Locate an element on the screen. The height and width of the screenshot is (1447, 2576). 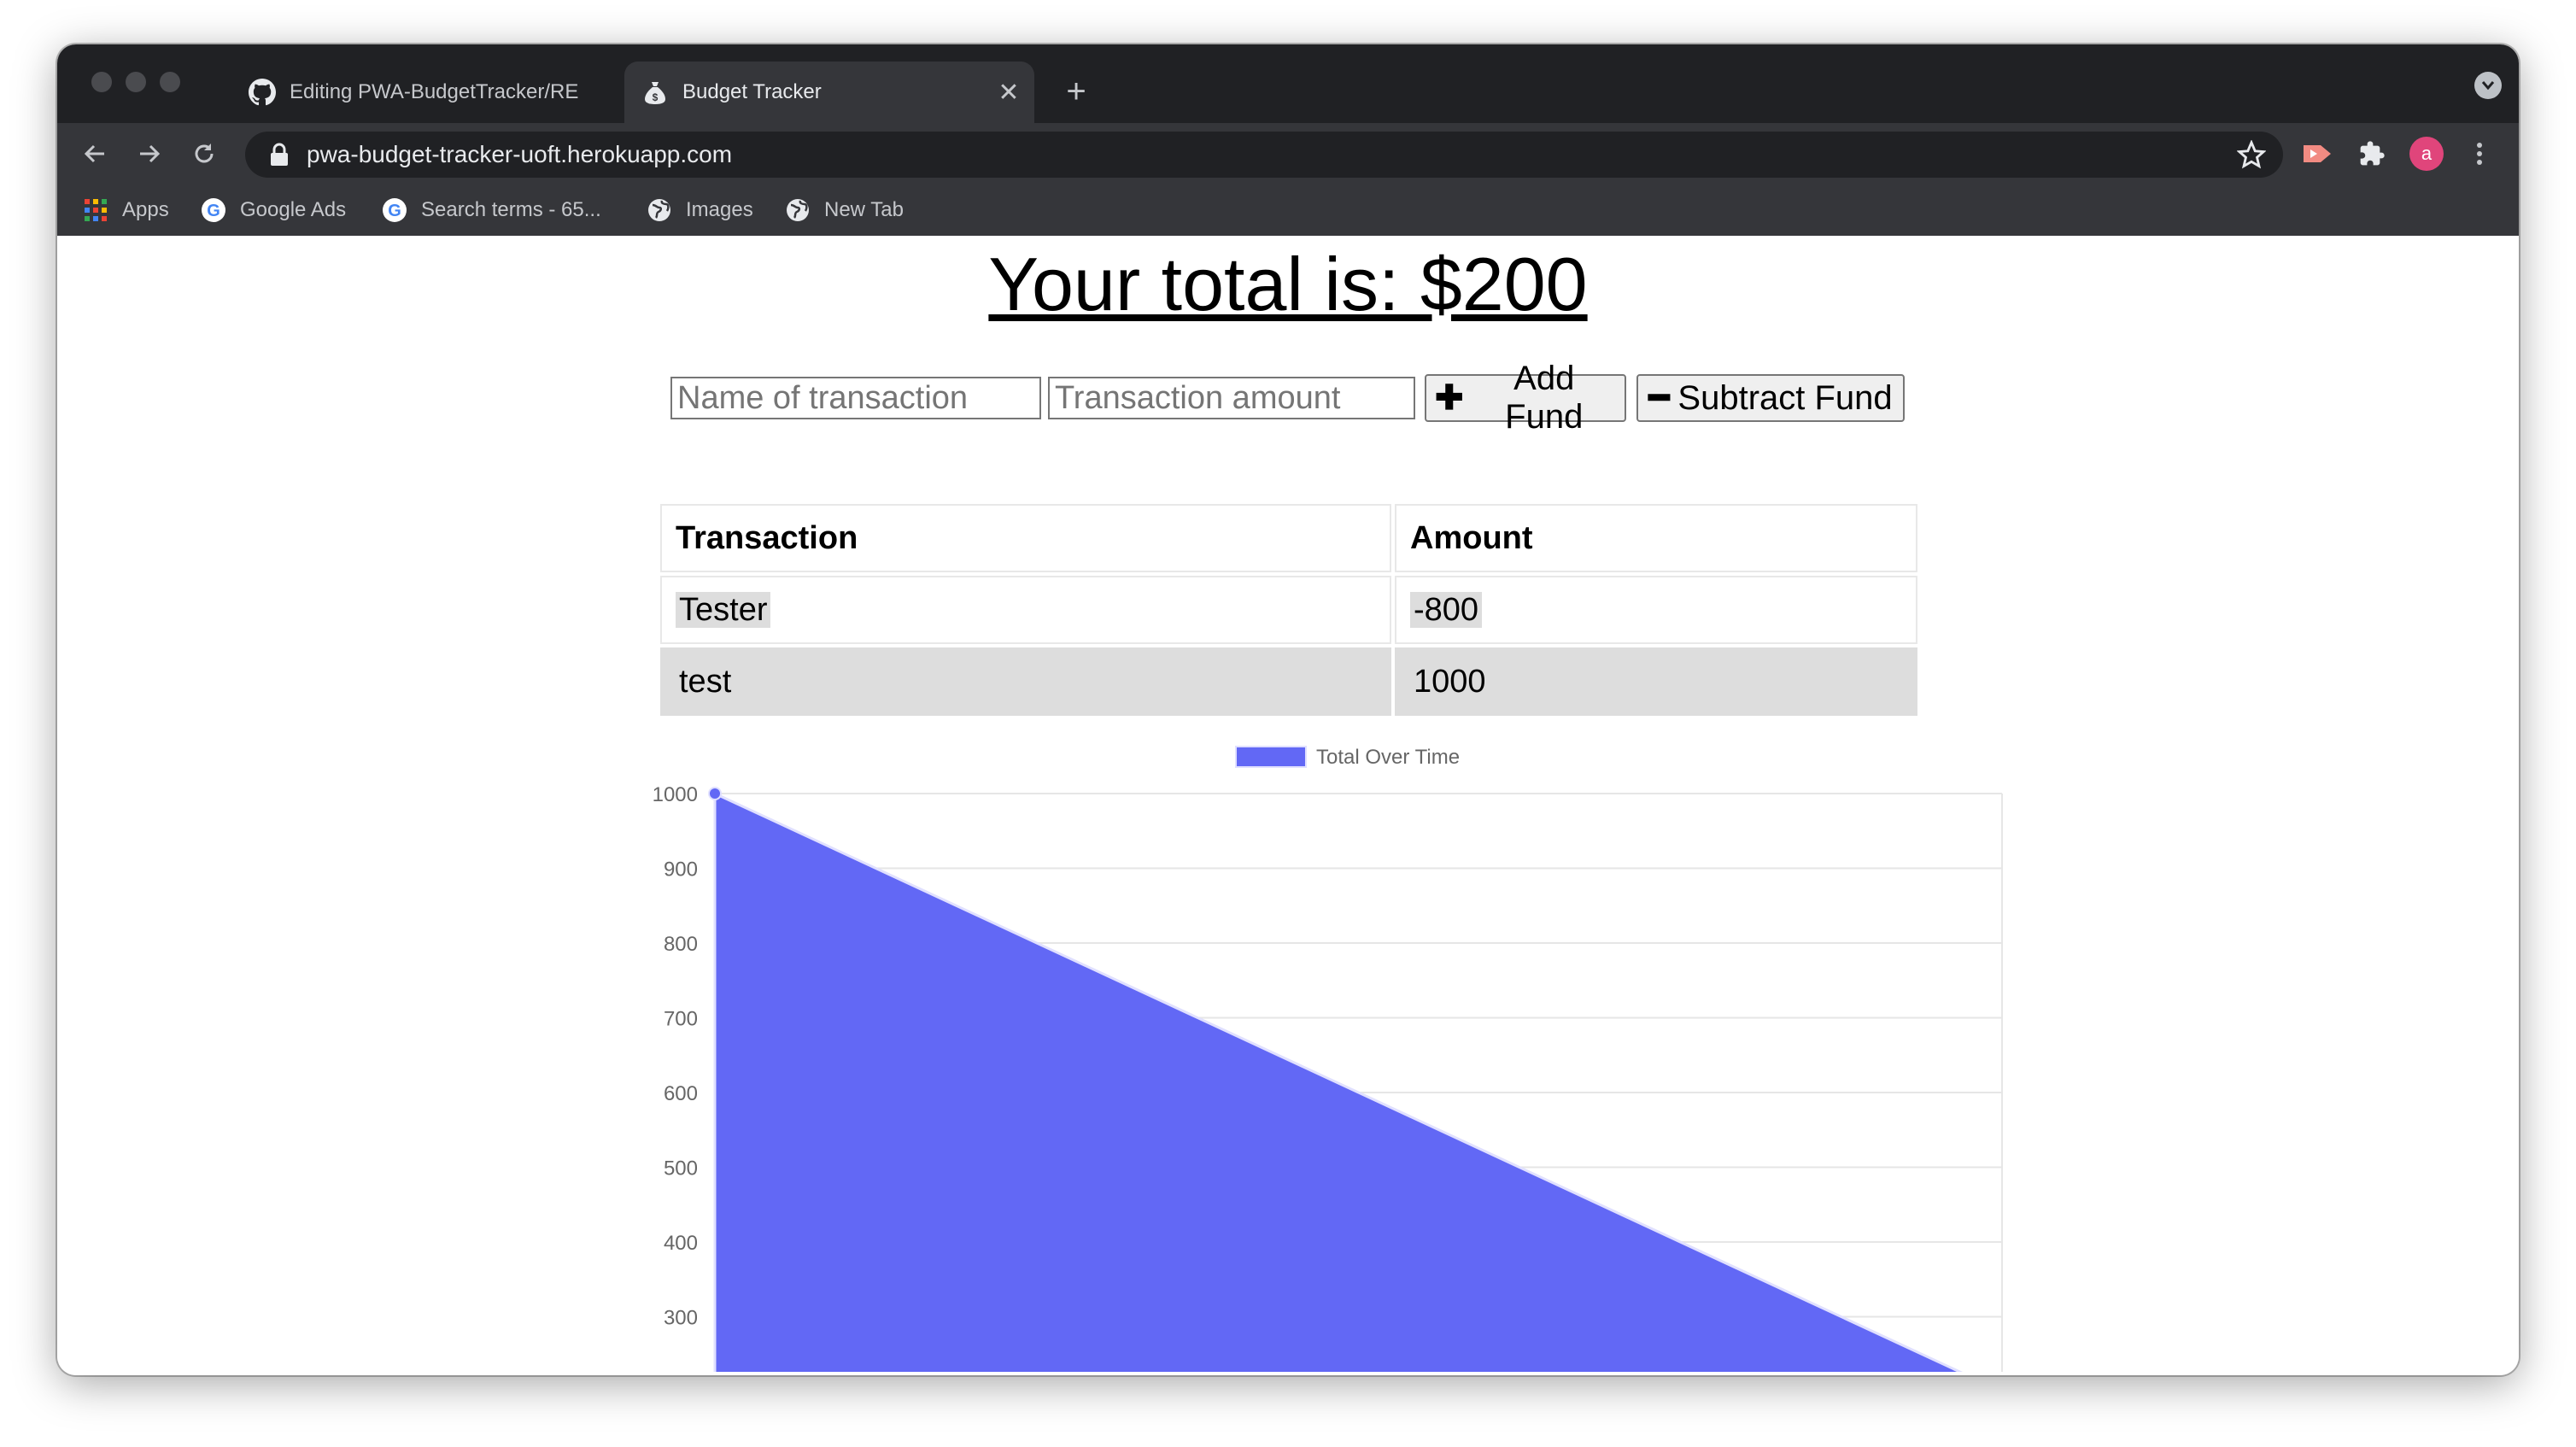
transaction-amount-cell: 1000 is located at coordinates (1656, 681).